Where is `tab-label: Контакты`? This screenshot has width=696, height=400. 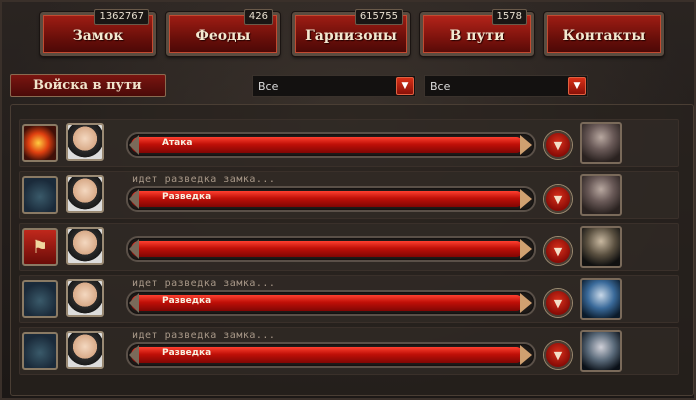
tab-label: Контакты is located at coordinates (604, 36).